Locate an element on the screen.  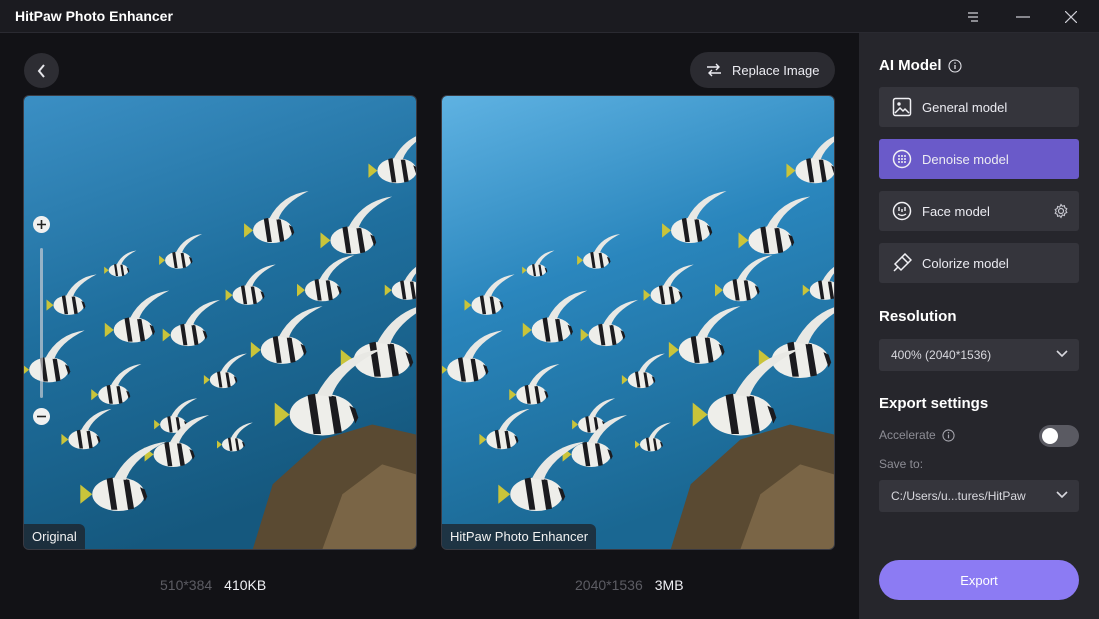
image-icon is located at coordinates (902, 107).